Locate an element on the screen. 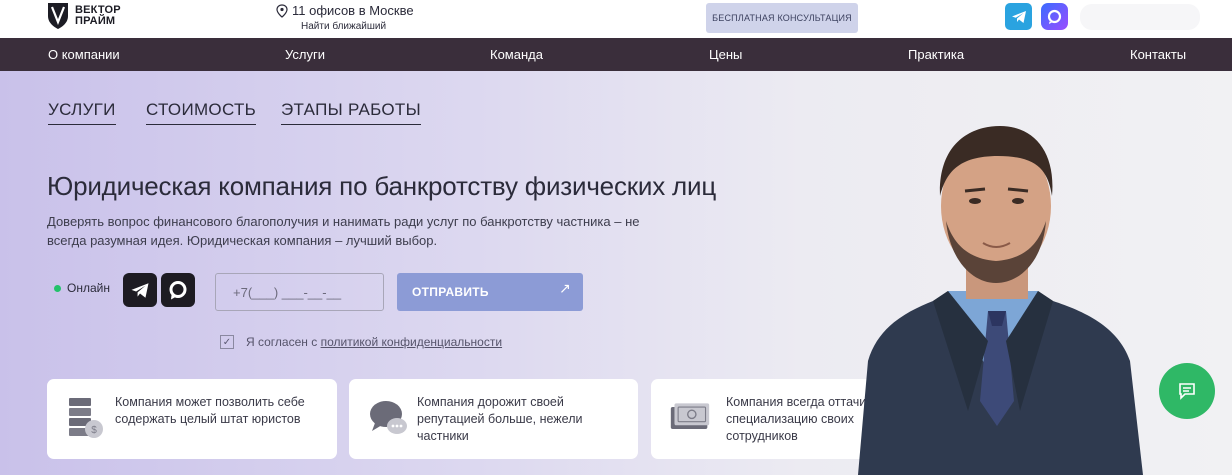 This screenshot has width=1232, height=475. location-pin-icon is located at coordinates (282, 10).